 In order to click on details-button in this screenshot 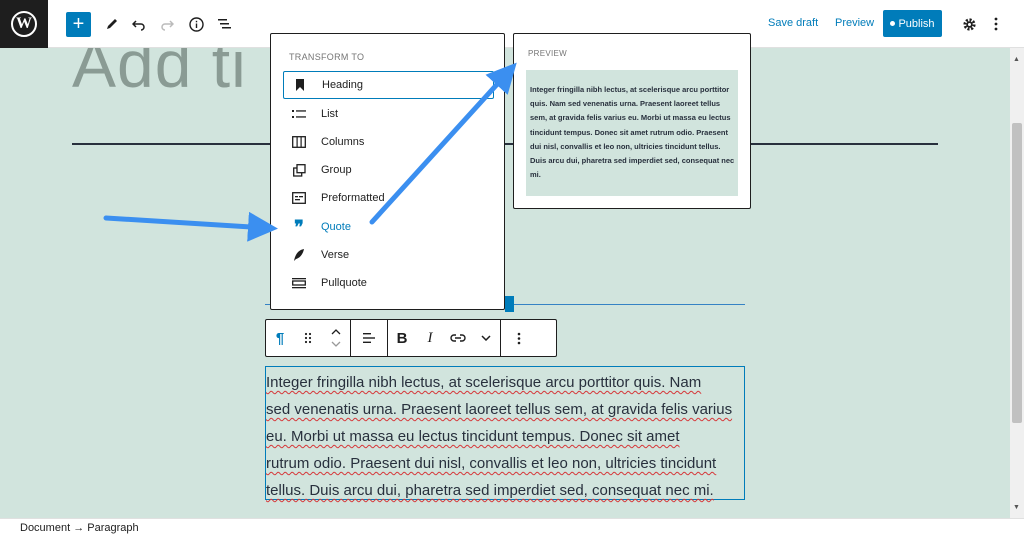, I will do `click(196, 24)`.